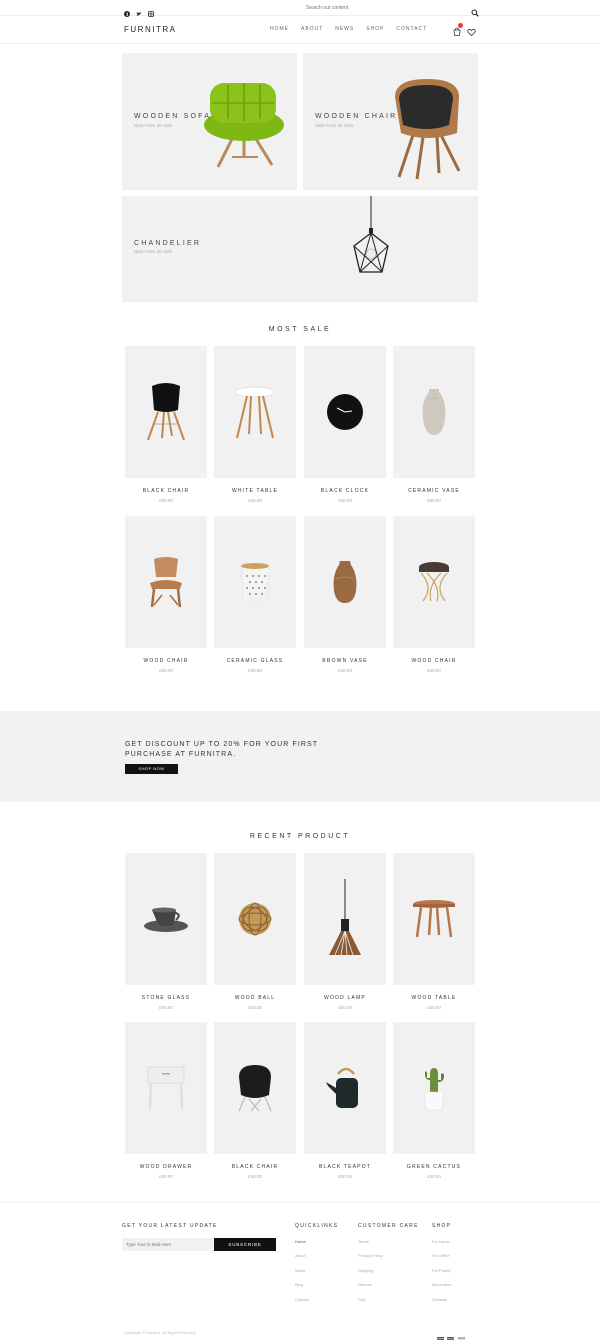 The image size is (600, 1340). Describe the element at coordinates (370, 1255) in the screenshot. I see `footer-link-privacy: Privacy Policy` at that location.